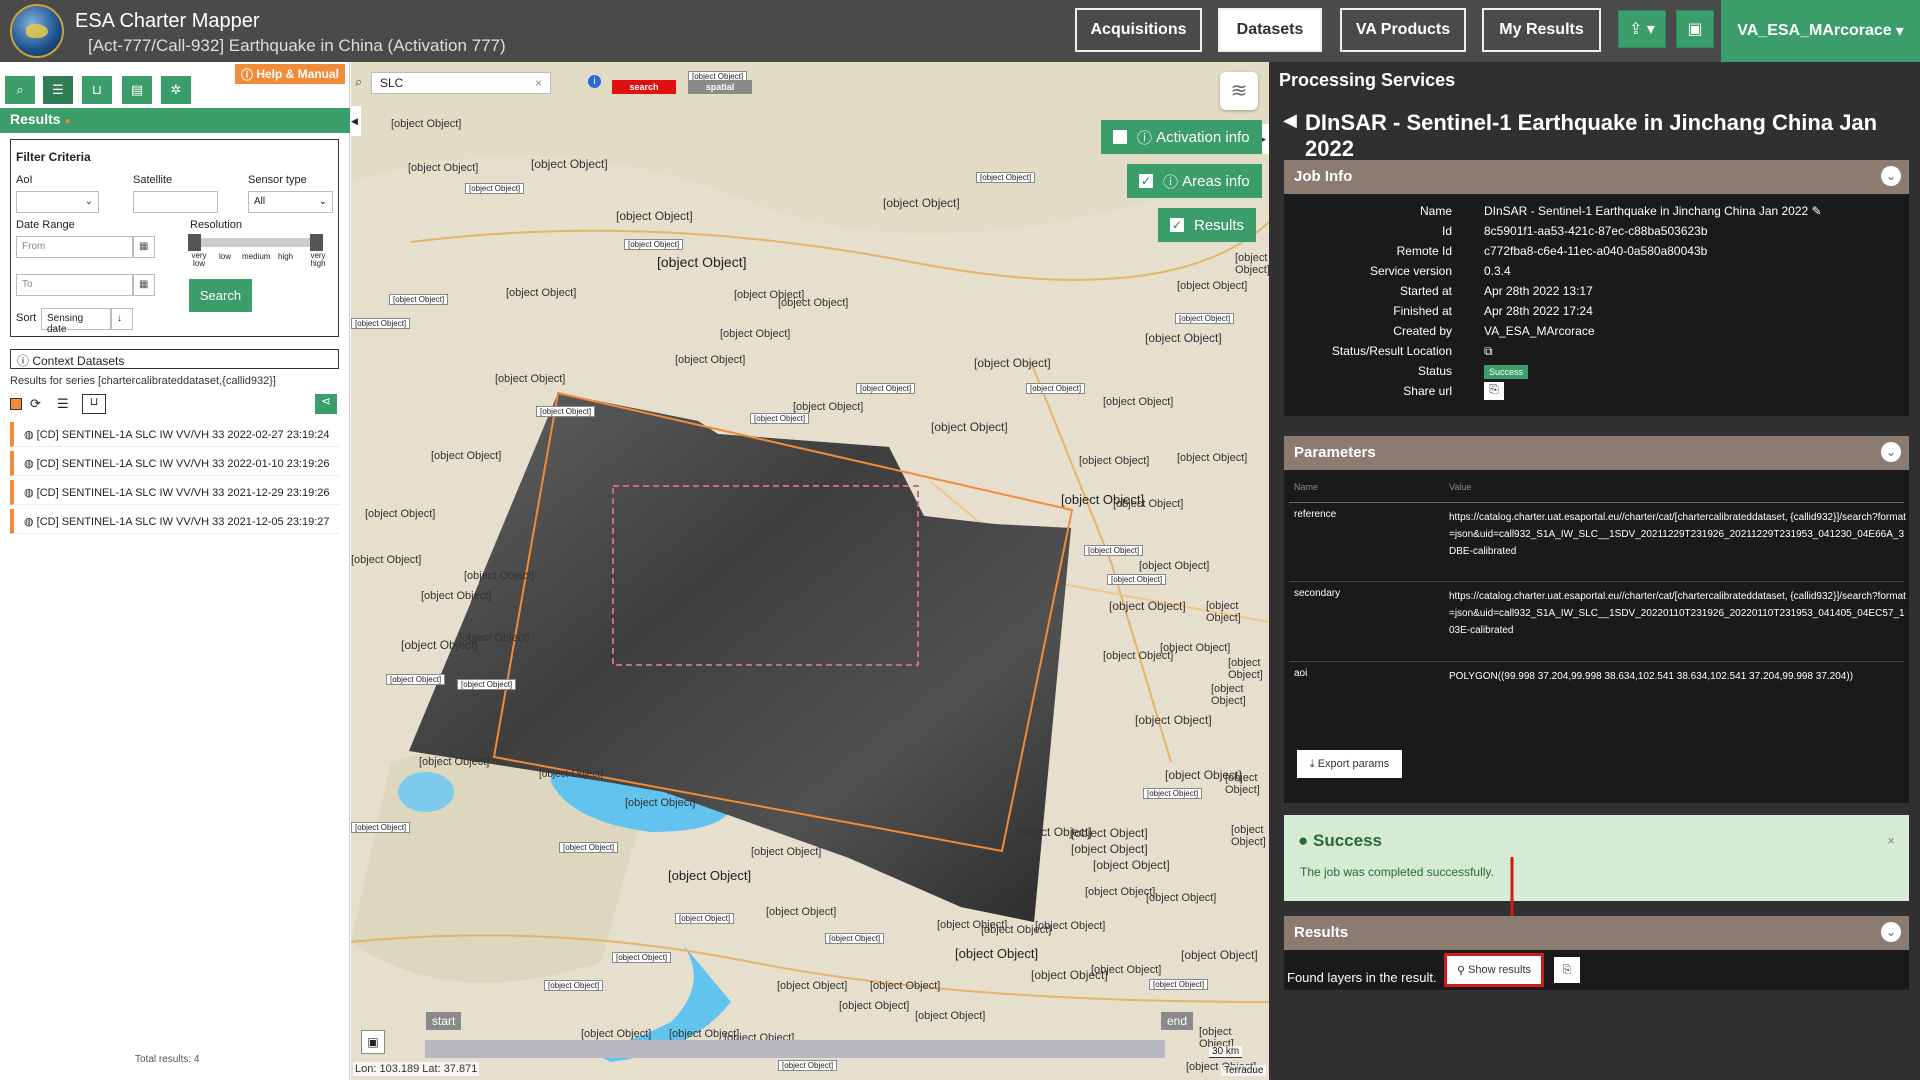  I want to click on basket-tool-button: ⊔, so click(97, 90).